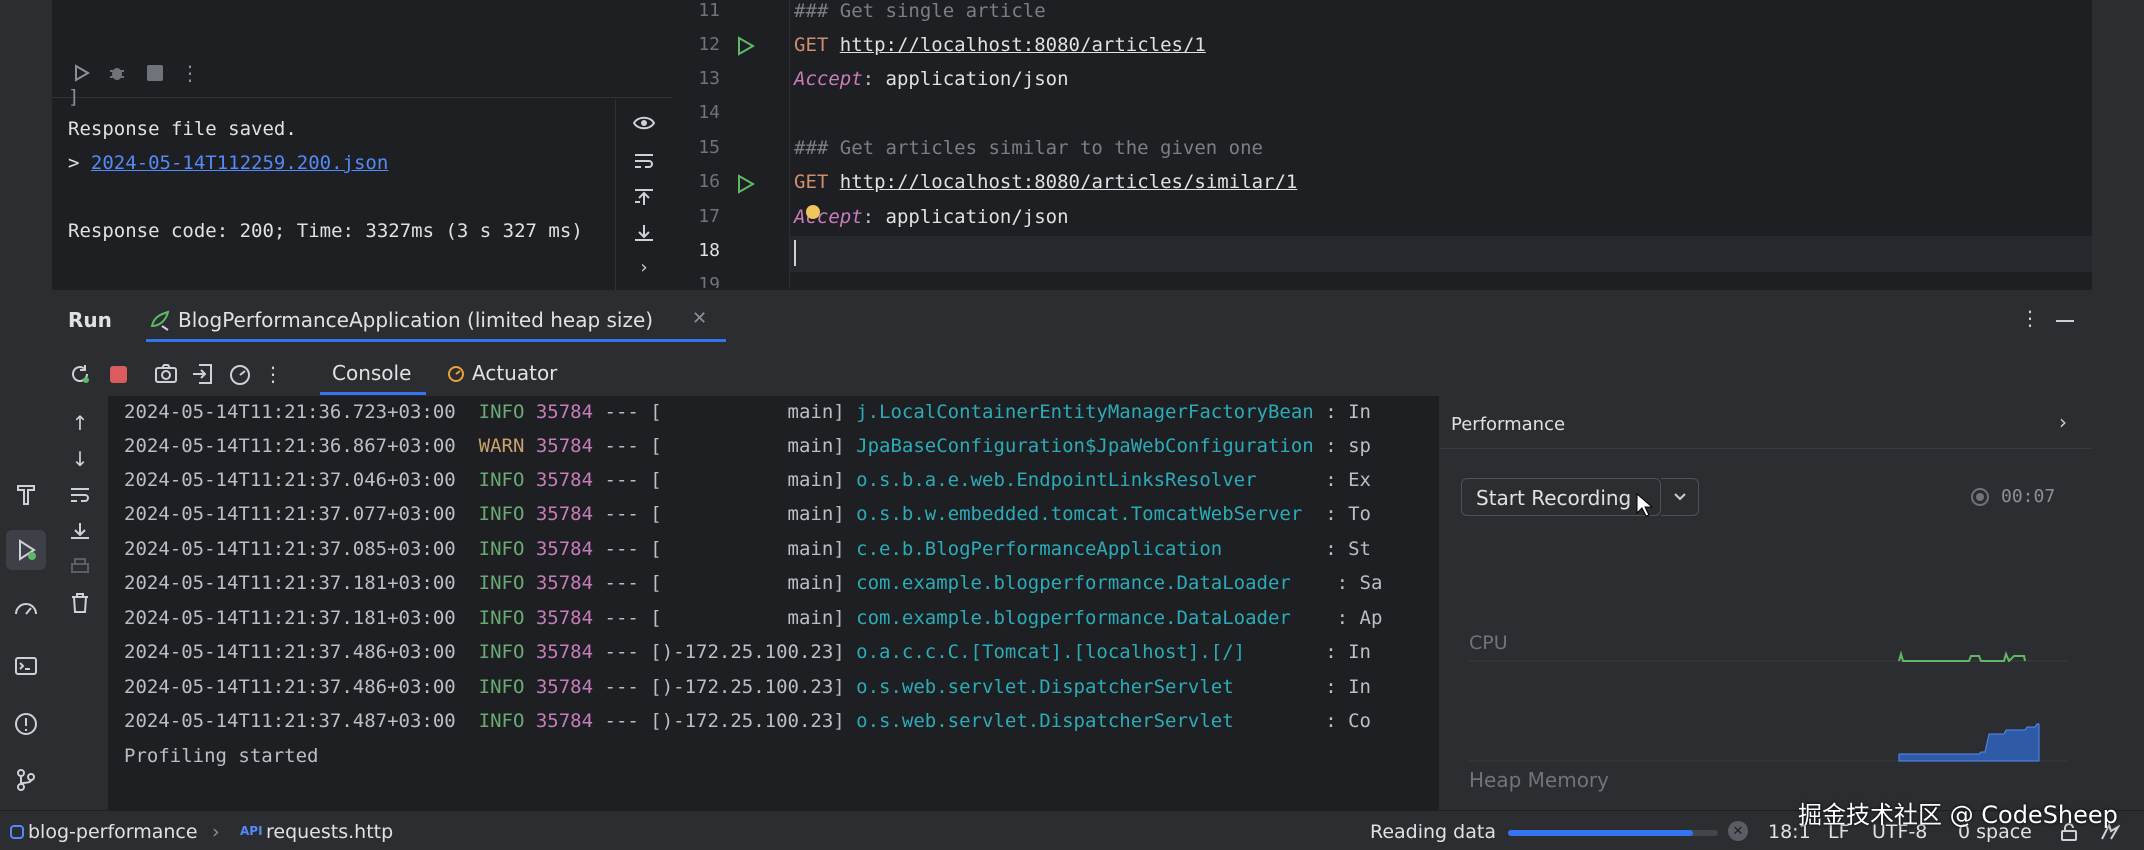  What do you see at coordinates (1644, 504) in the screenshot?
I see `mouse-cursor-icon` at bounding box center [1644, 504].